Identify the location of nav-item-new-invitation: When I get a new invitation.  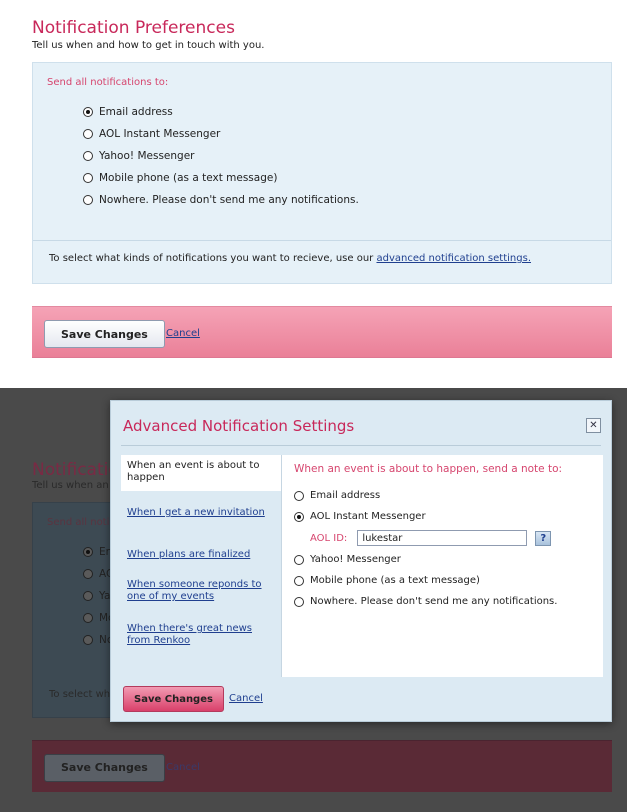
(201, 513).